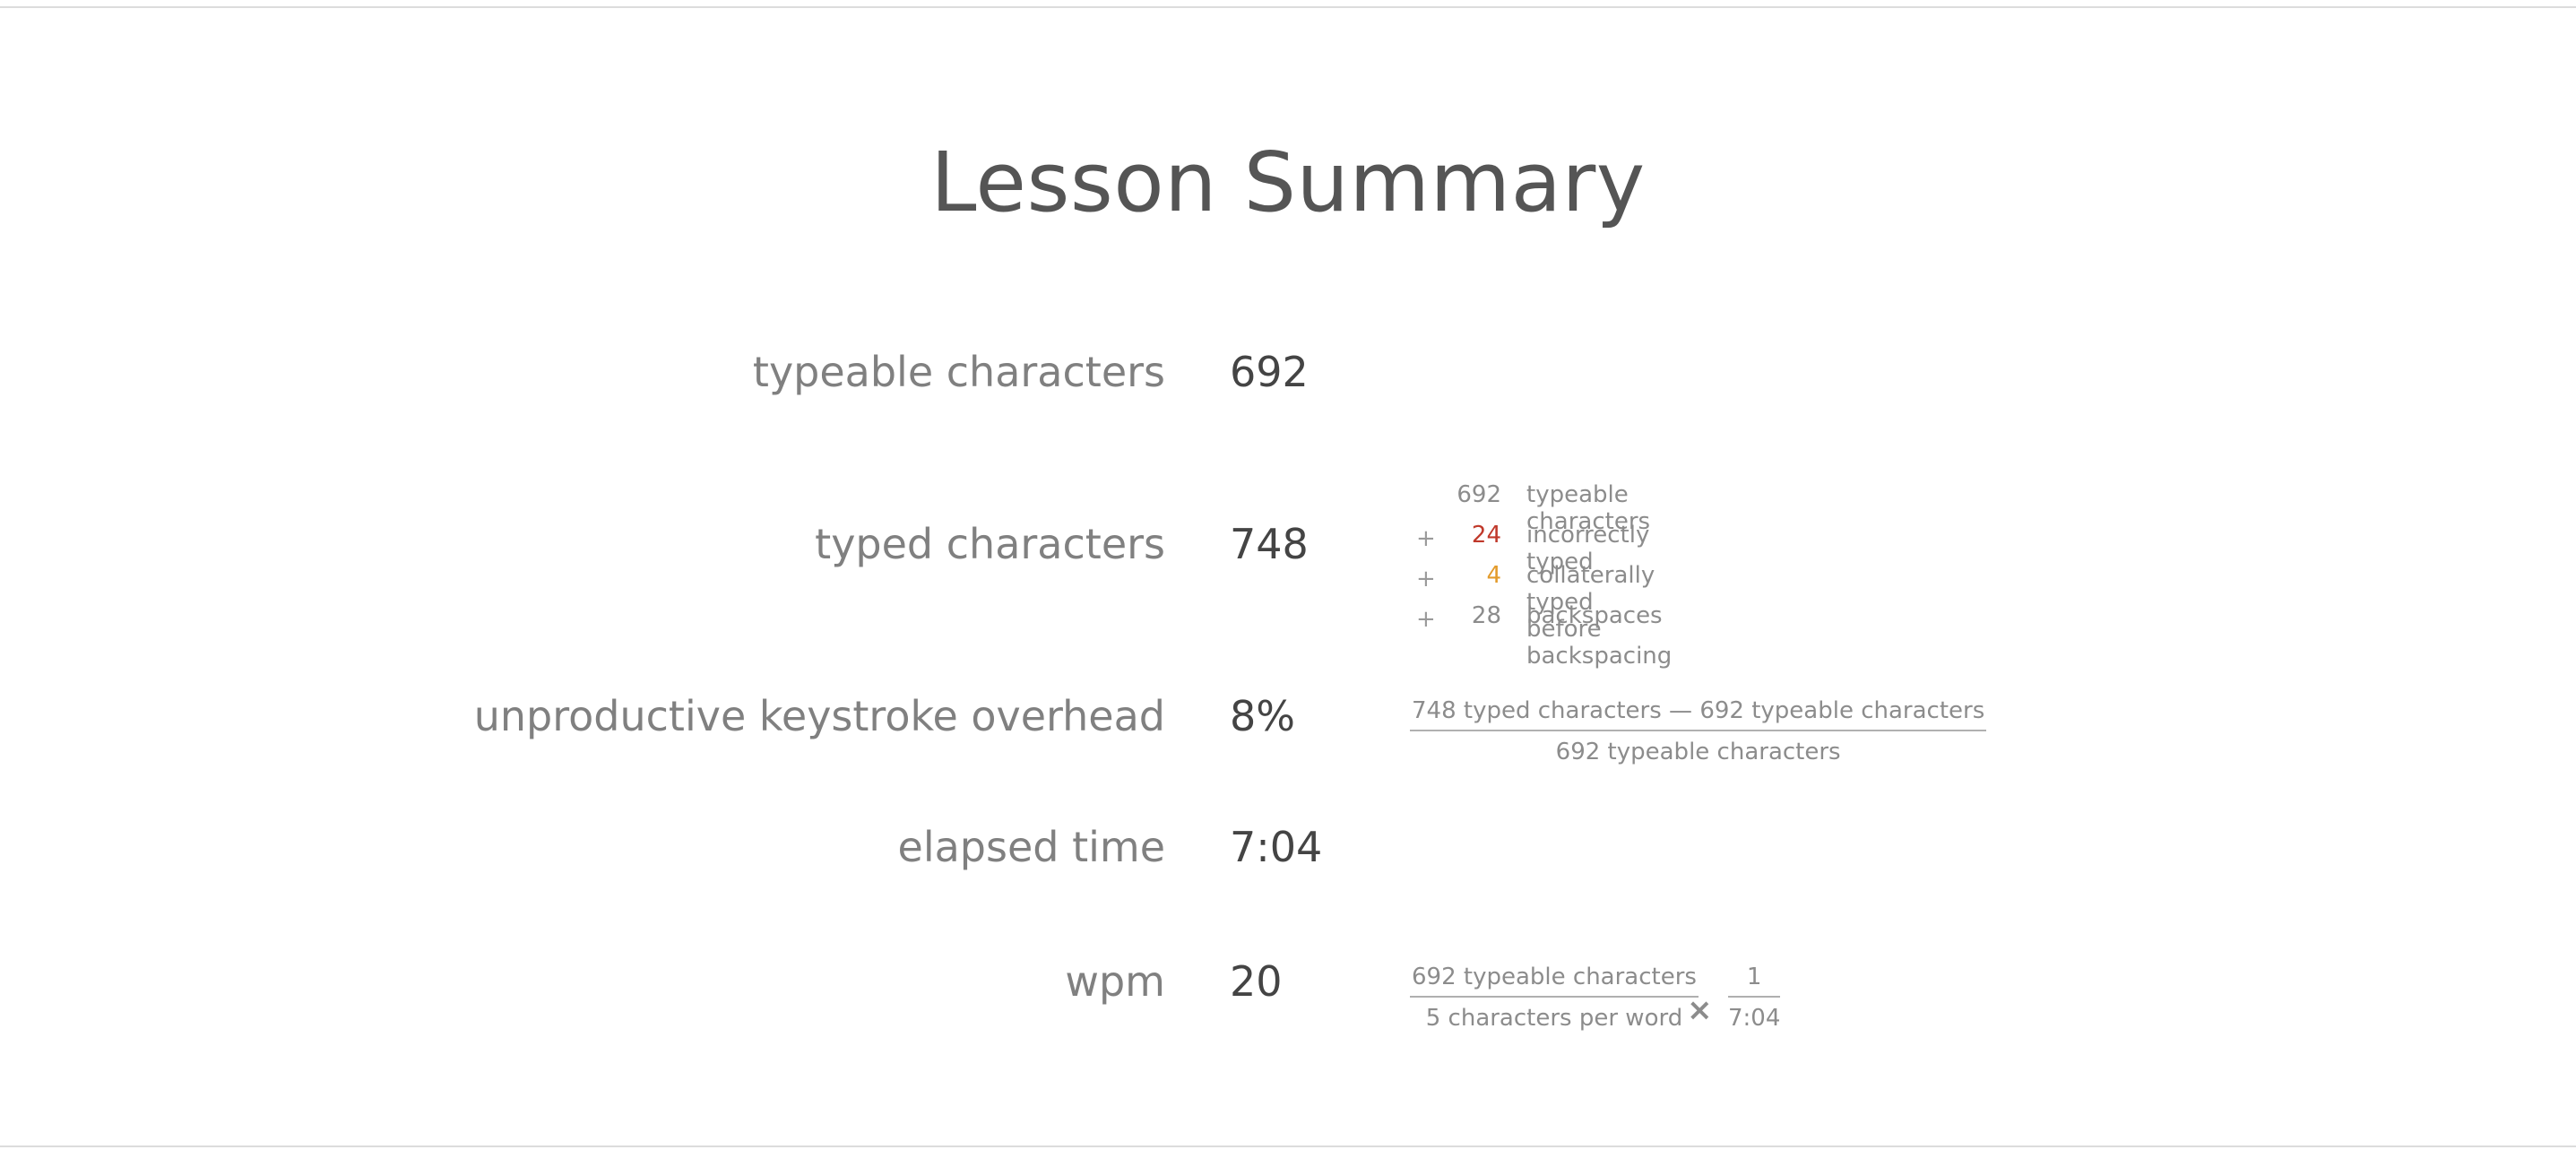 The width and height of the screenshot is (2576, 1167). Describe the element at coordinates (1288, 1146) in the screenshot. I see `bottom-divider` at that location.